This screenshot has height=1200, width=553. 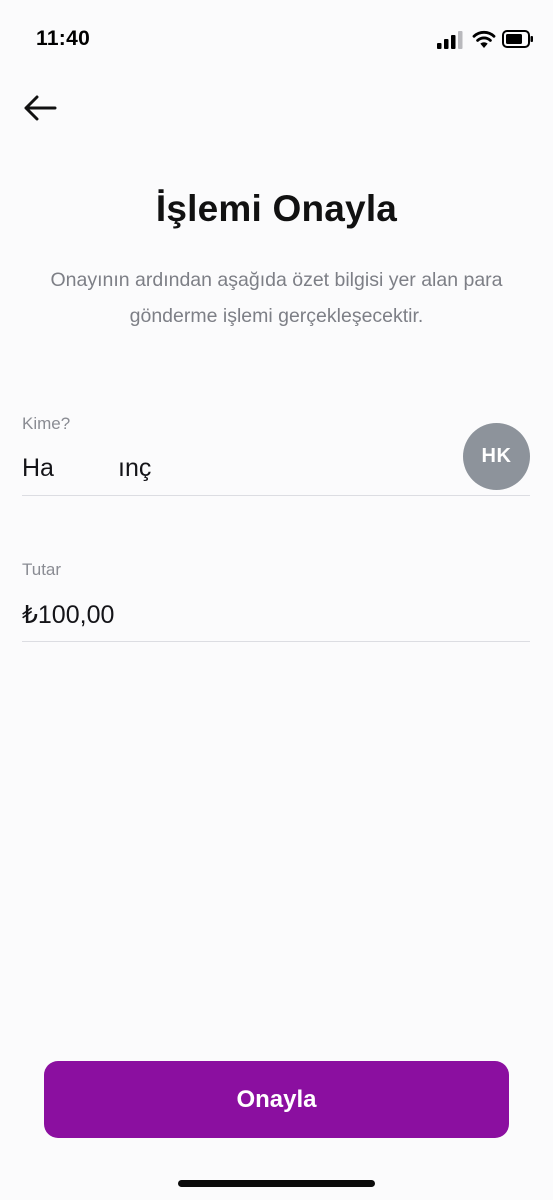 I want to click on recipient-name: Ha, so click(x=38, y=468).